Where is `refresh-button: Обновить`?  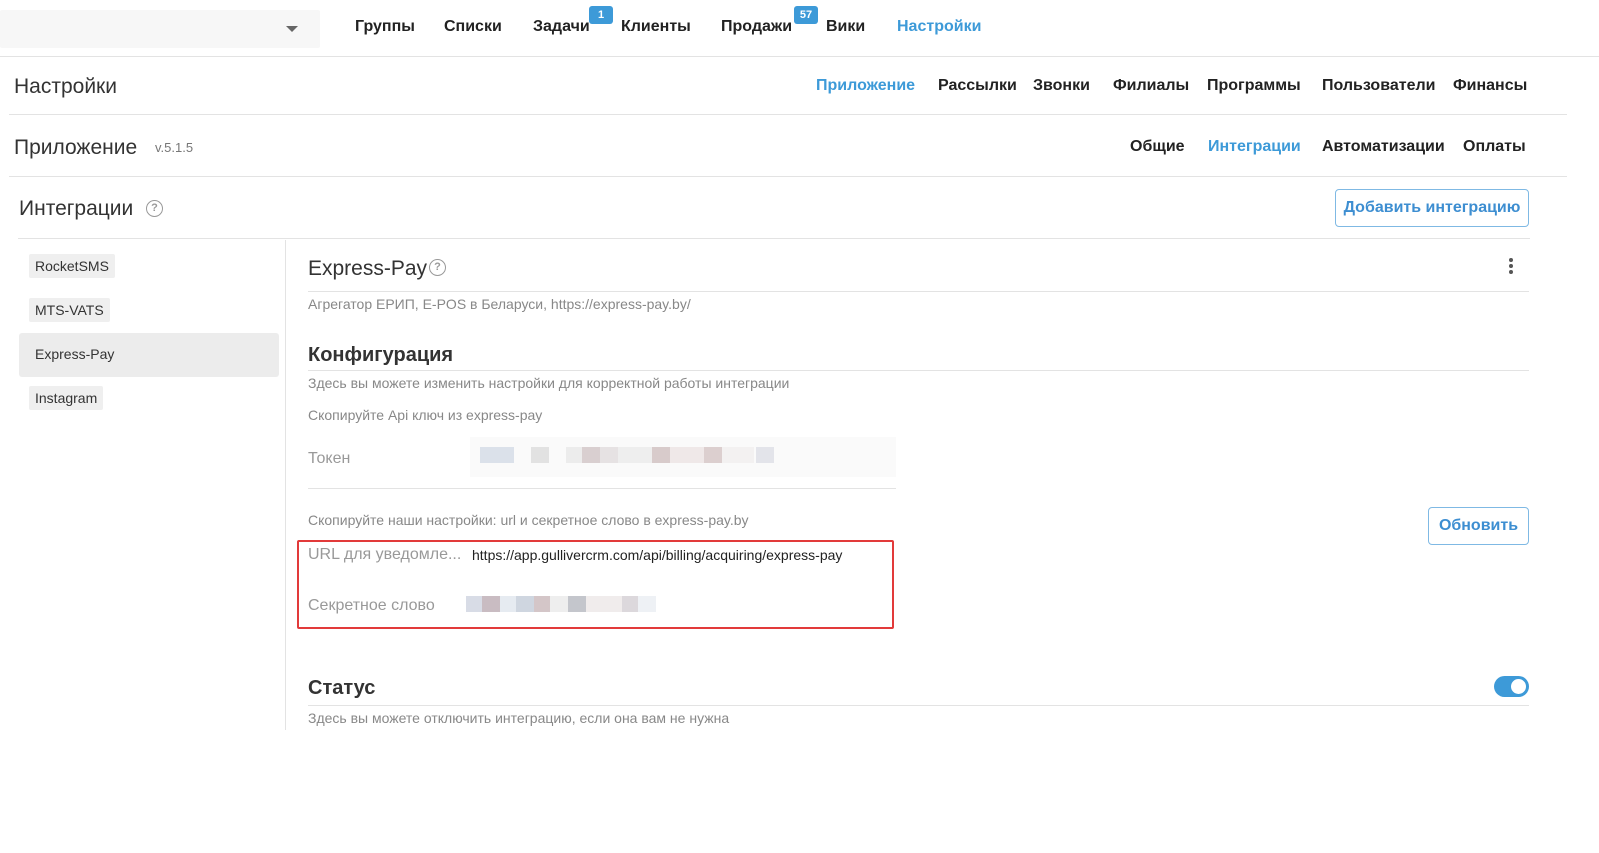
refresh-button: Обновить is located at coordinates (1478, 526).